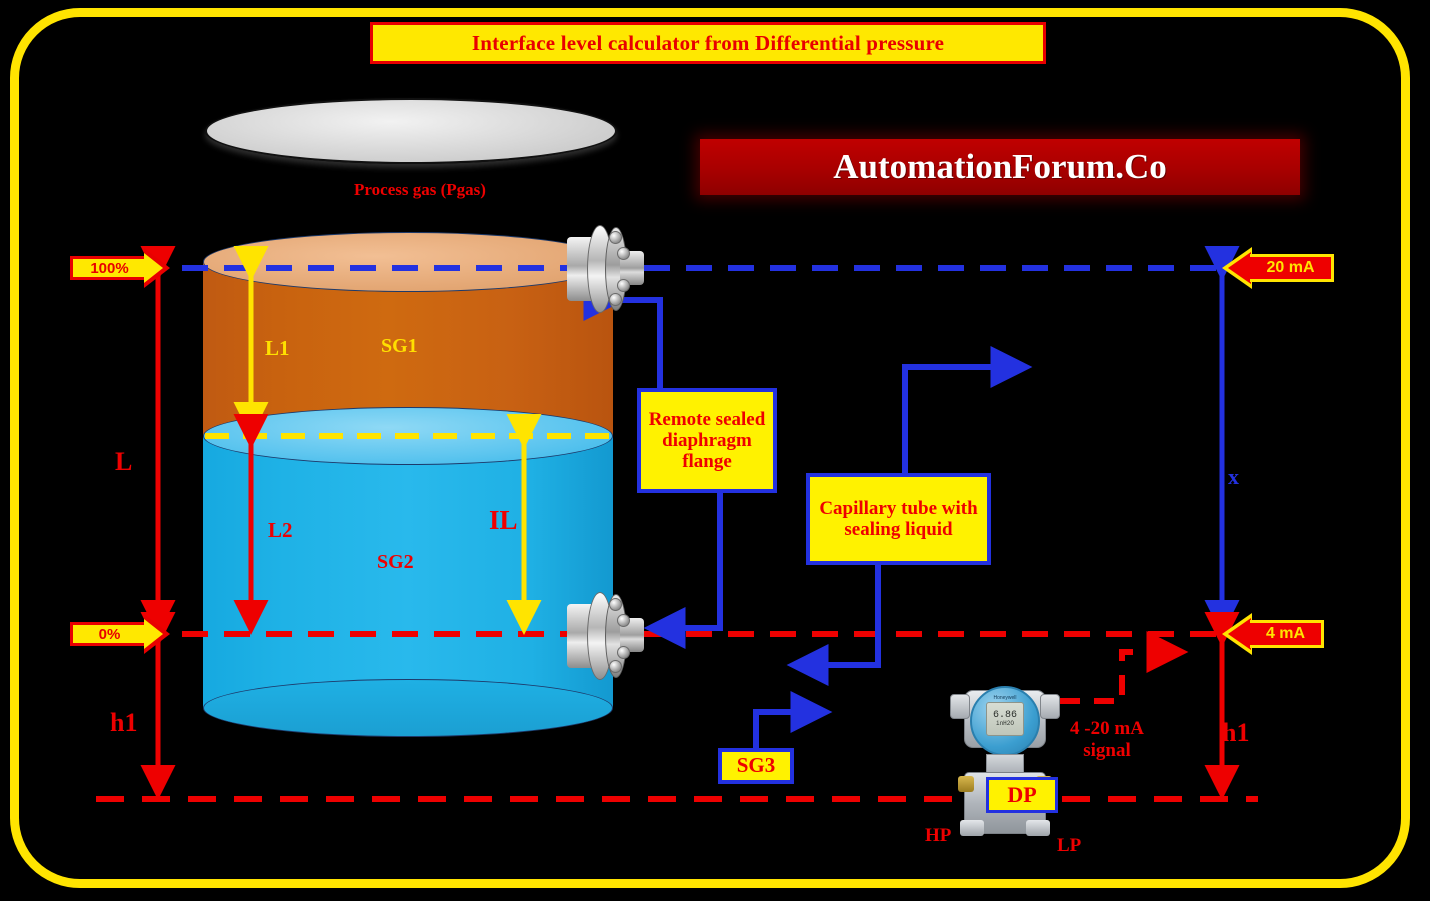 The height and width of the screenshot is (901, 1430). What do you see at coordinates (1236, 732) in the screenshot?
I see `dimension-h1-right-label: h1` at bounding box center [1236, 732].